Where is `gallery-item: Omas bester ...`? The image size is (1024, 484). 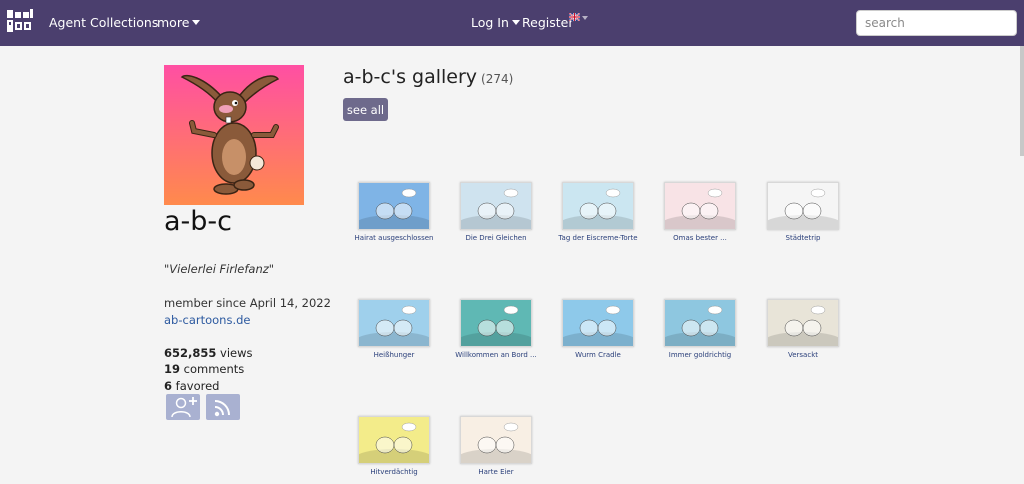 gallery-item: Omas bester ... is located at coordinates (700, 212).